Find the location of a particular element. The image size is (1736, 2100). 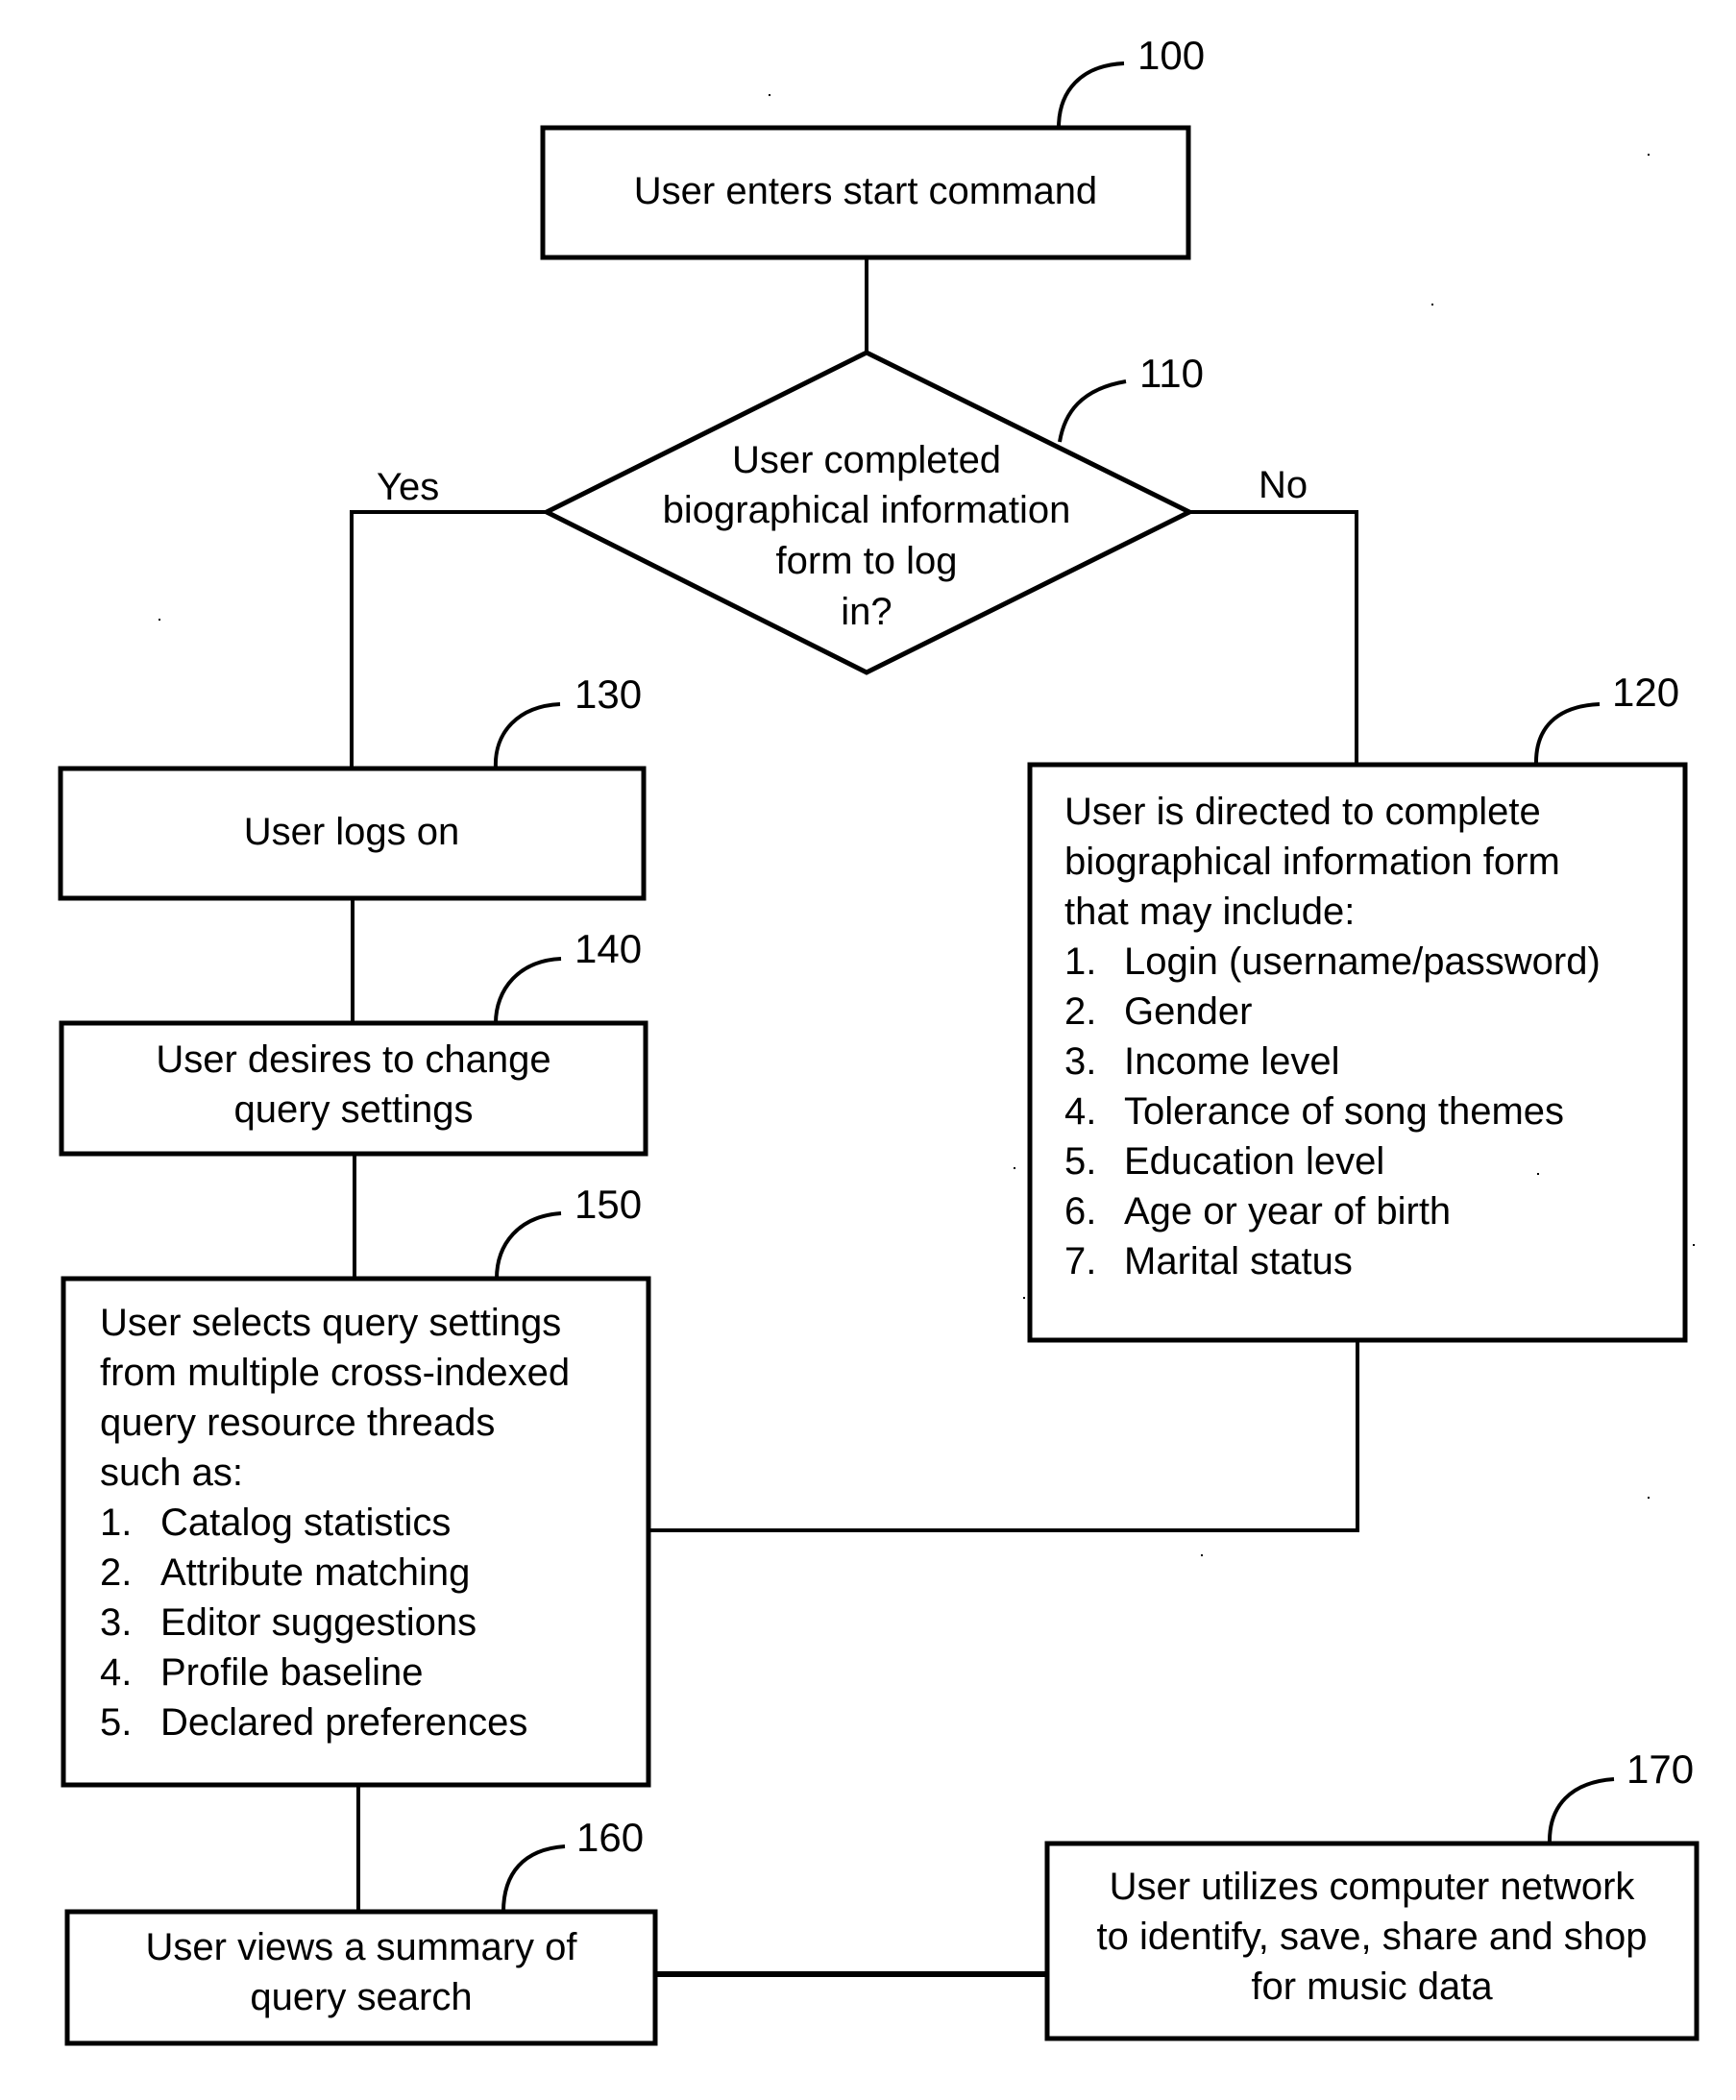

ref-label-130: 130 is located at coordinates (608, 694).